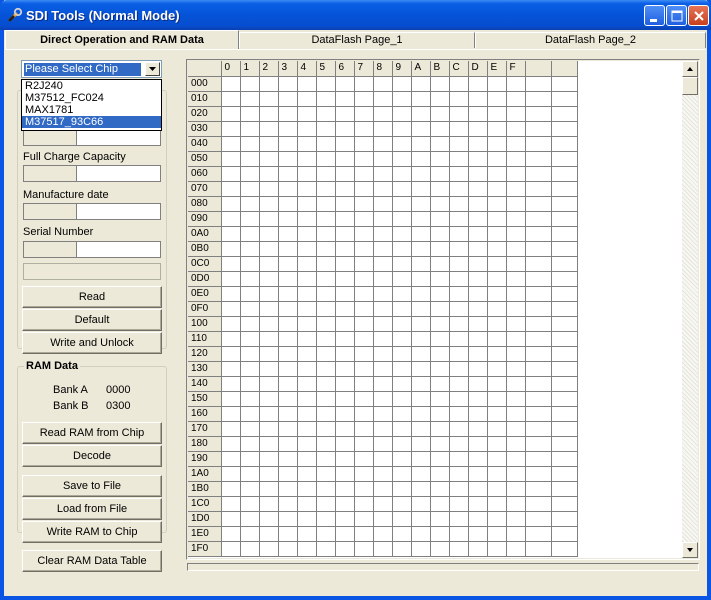  Describe the element at coordinates (654, 15) in the screenshot. I see `minimize-button` at that location.